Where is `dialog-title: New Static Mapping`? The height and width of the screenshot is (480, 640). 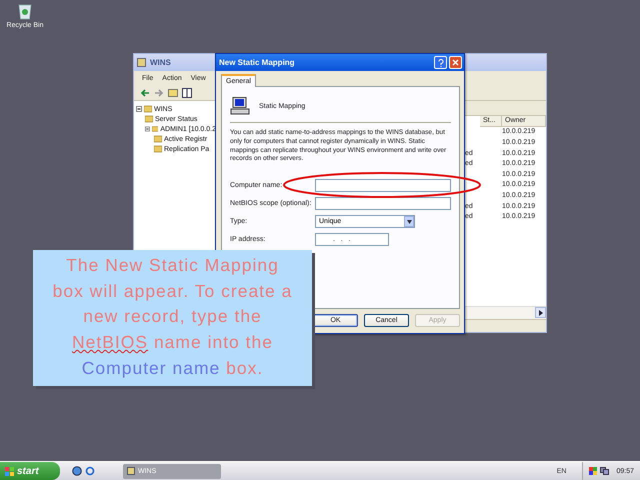 dialog-title: New Static Mapping is located at coordinates (257, 62).